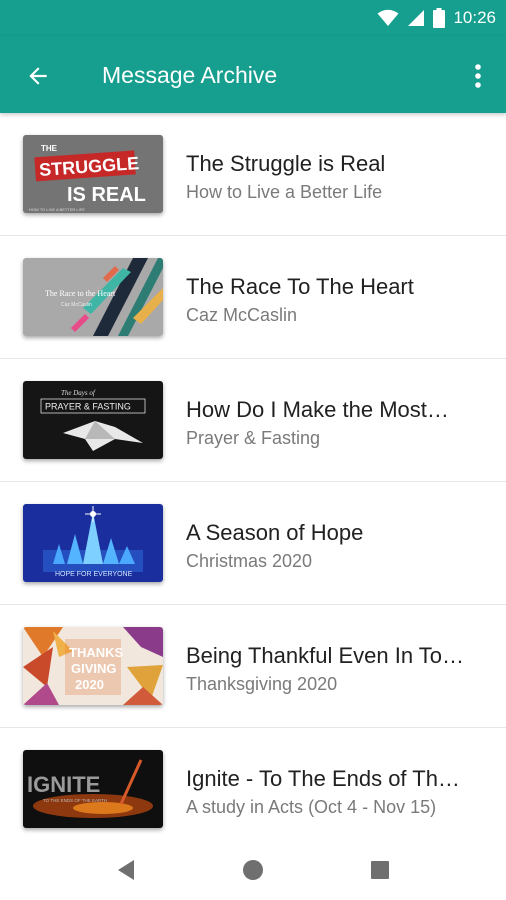 The image size is (506, 900). What do you see at coordinates (49, 148) in the screenshot?
I see `svg-text: THE` at bounding box center [49, 148].